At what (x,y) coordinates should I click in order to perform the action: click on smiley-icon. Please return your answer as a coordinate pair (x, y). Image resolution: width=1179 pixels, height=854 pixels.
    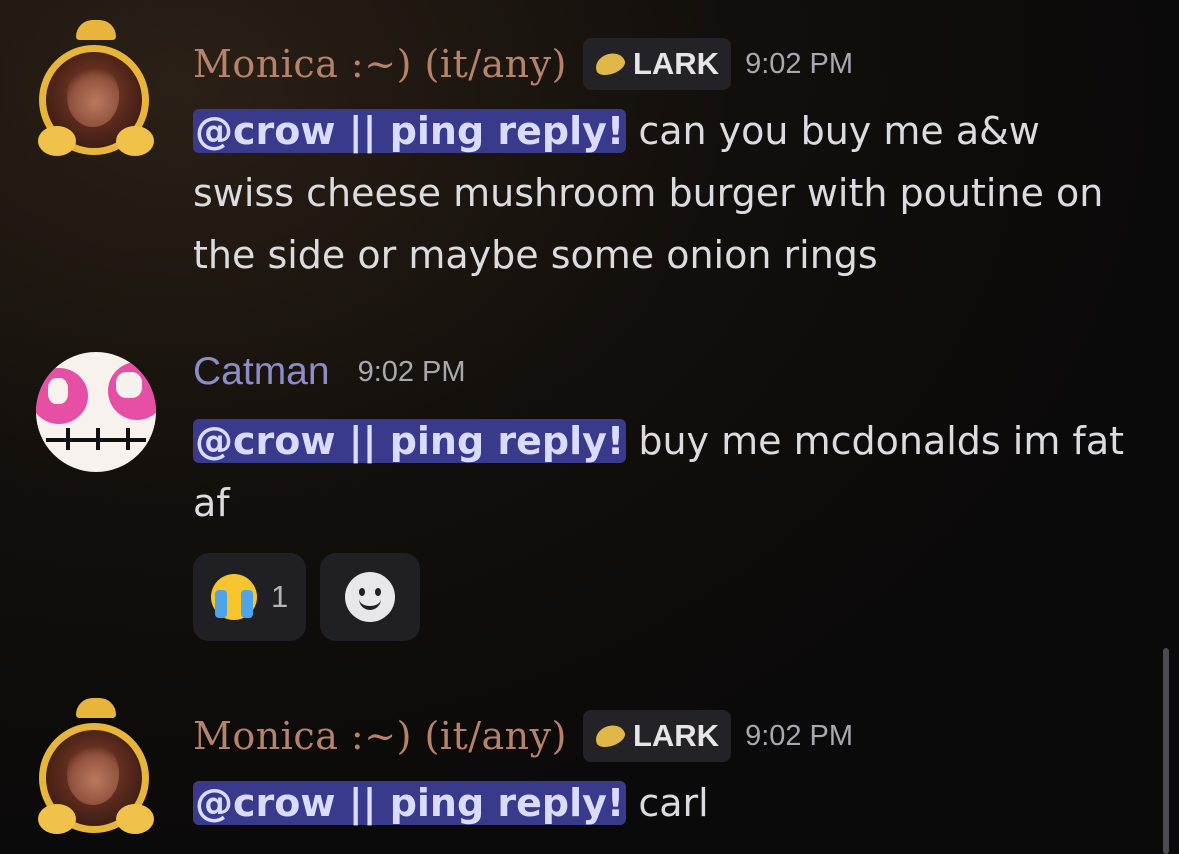
    Looking at the image, I should click on (370, 597).